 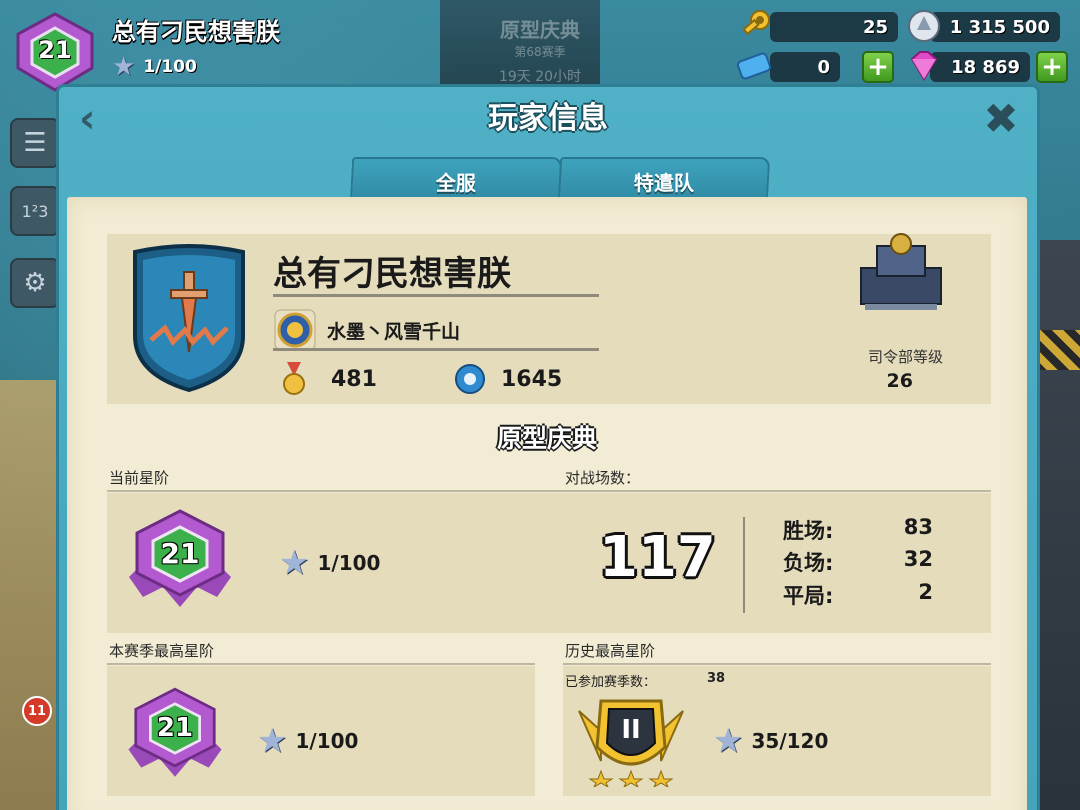 What do you see at coordinates (321, 664) in the screenshot?
I see `season-best-divider` at bounding box center [321, 664].